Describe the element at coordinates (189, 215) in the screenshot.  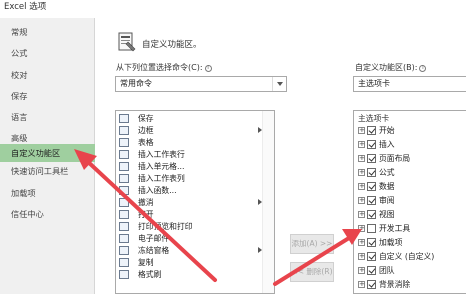
I see `list-item: 打开` at that location.